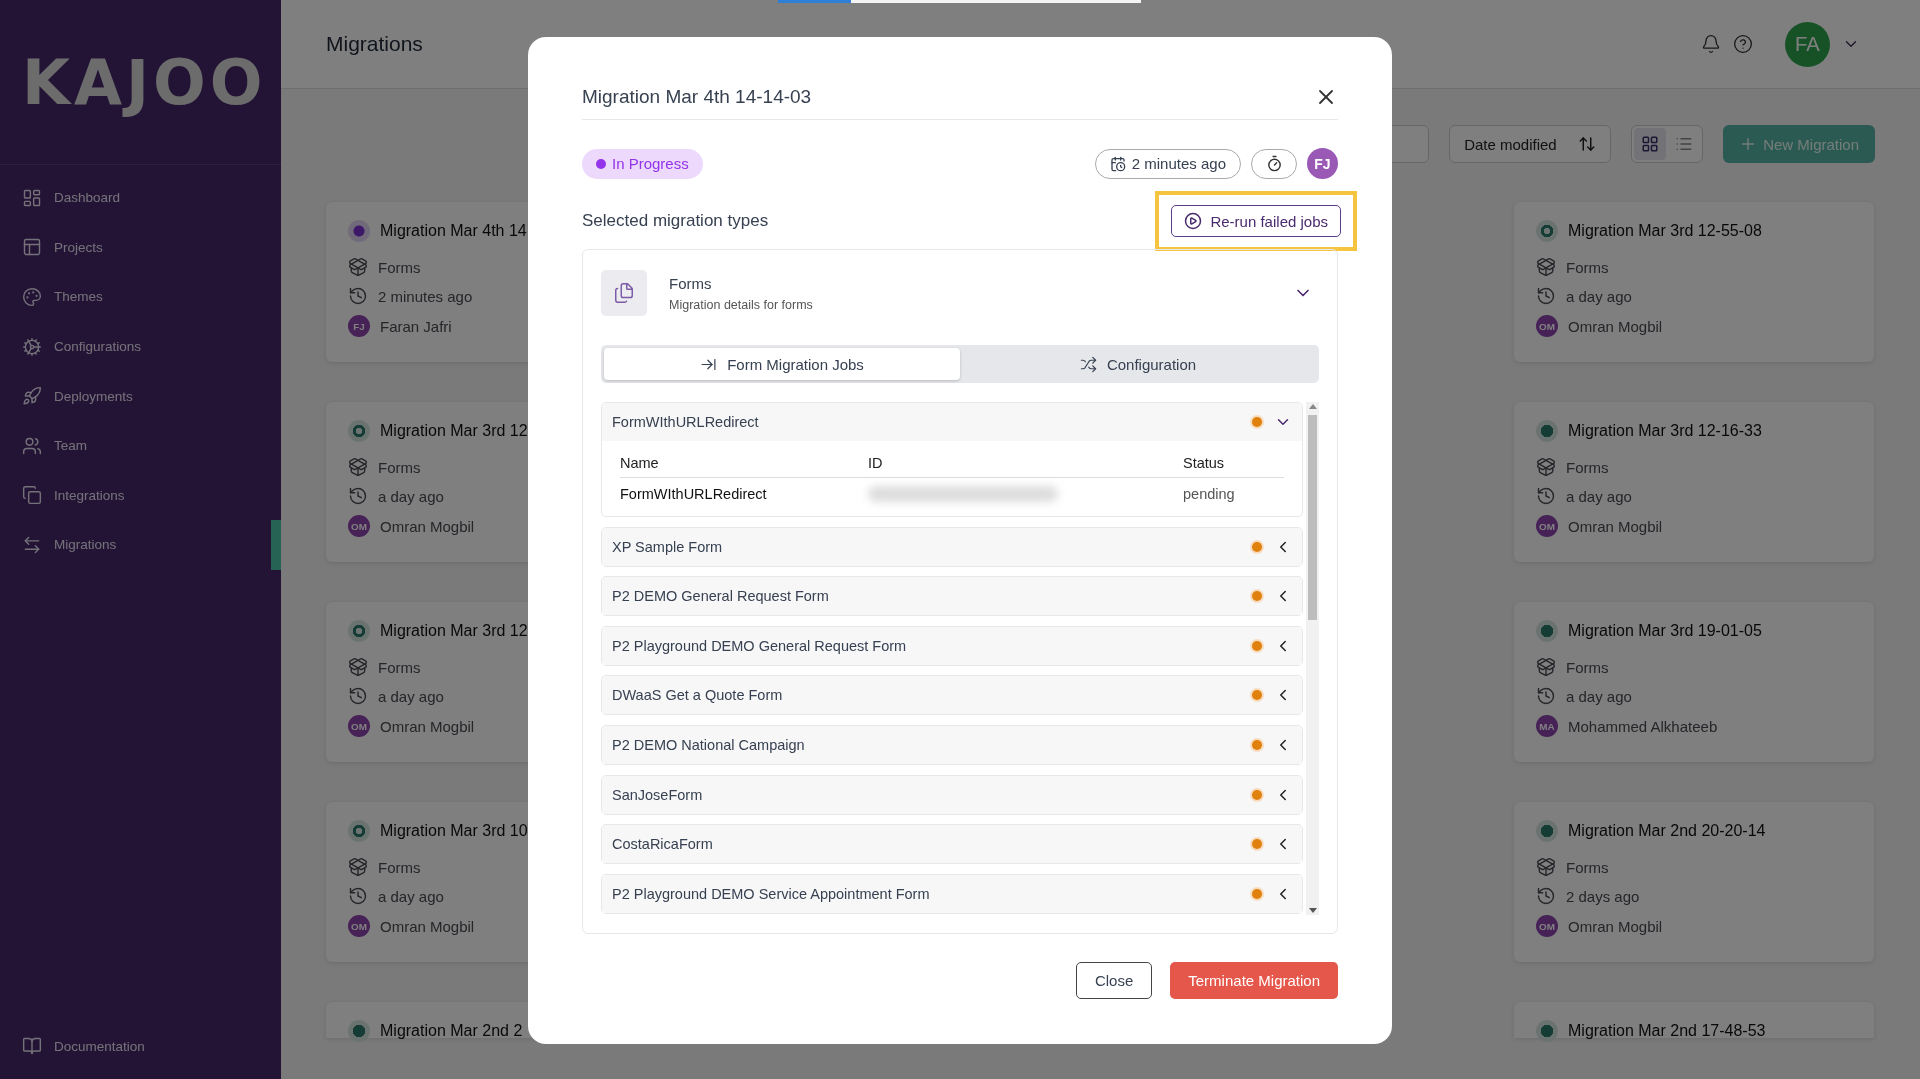  What do you see at coordinates (952, 893) in the screenshot?
I see `job-header: P2 Playground DEMO Service Appointment Form` at bounding box center [952, 893].